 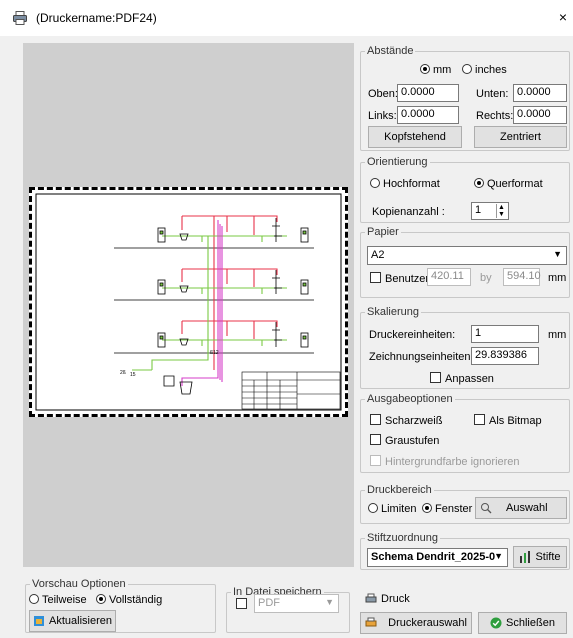 I want to click on skalierung-legend: Skalierung, so click(x=393, y=312).